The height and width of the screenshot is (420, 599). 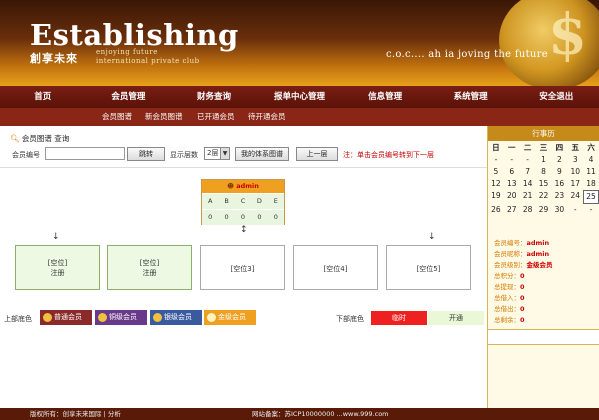 I want to click on calendar-day: 28, so click(x=528, y=210).